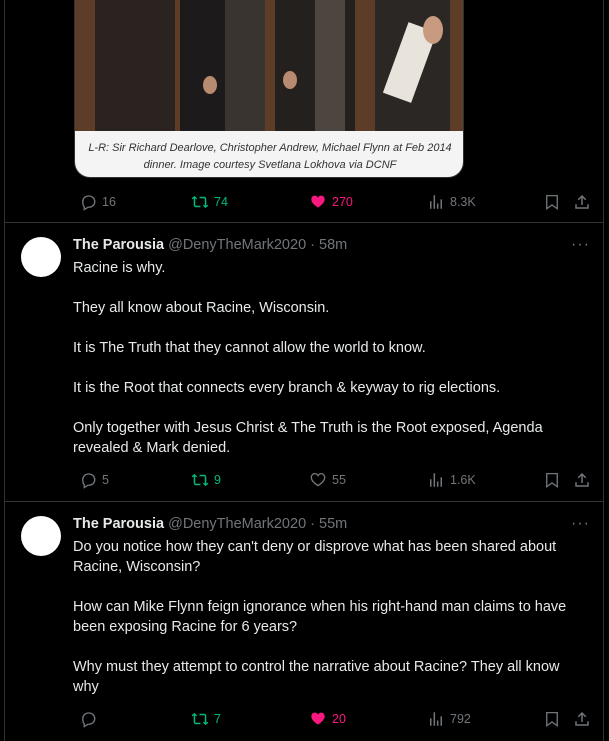  I want to click on photo-illustration, so click(269, 65).